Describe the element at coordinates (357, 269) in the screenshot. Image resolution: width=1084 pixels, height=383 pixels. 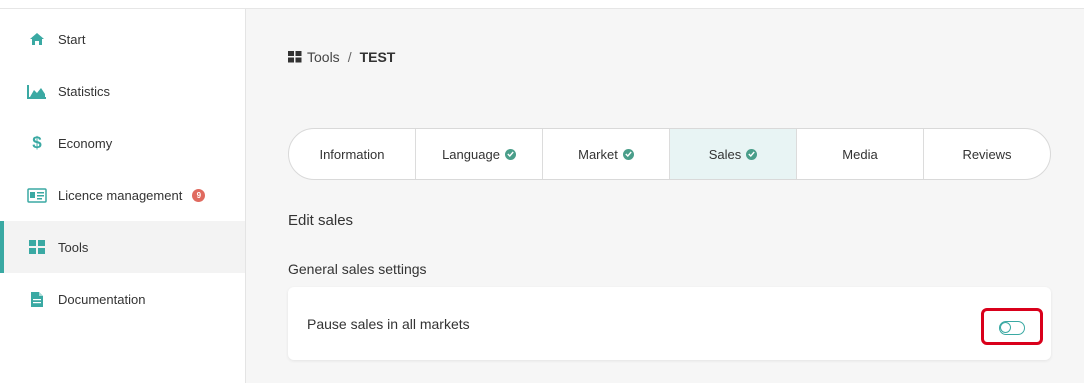
I see `subsection-title: General sales settings` at that location.